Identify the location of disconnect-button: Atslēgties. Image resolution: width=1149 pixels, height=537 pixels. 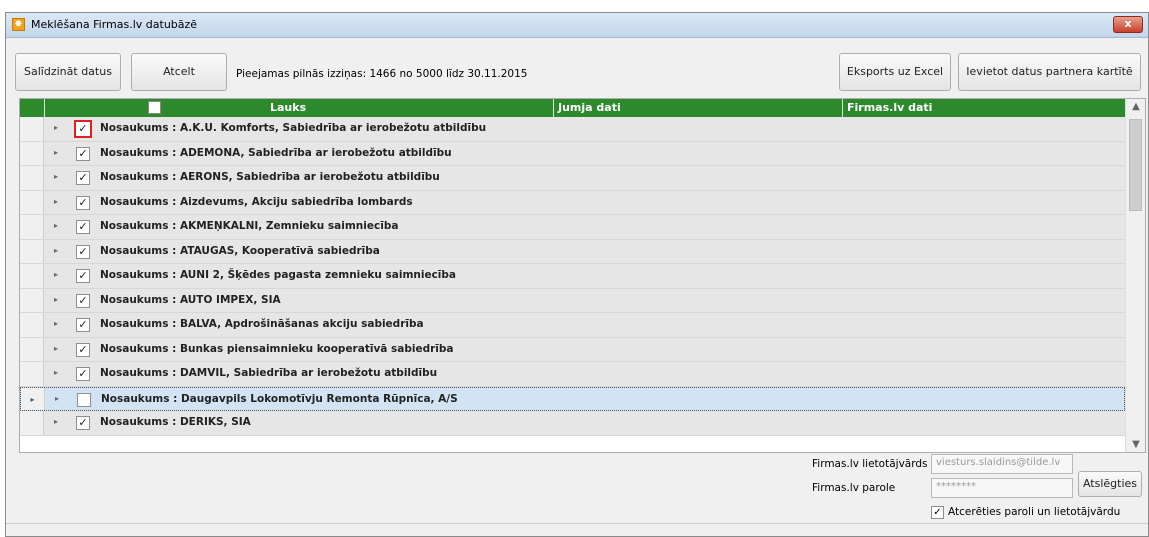
(1110, 484).